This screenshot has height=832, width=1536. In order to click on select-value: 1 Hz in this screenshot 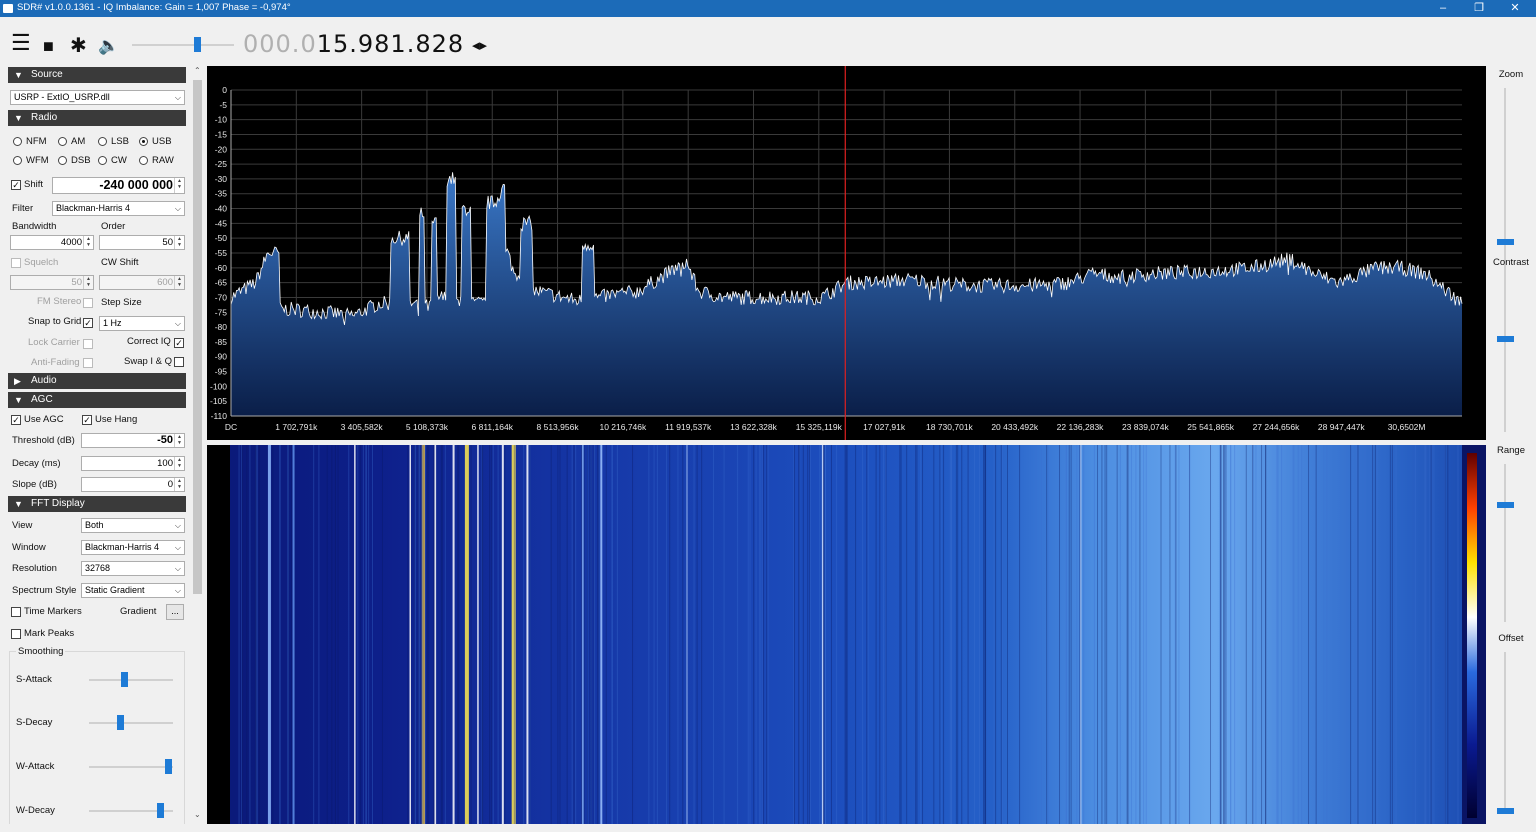, I will do `click(112, 323)`.